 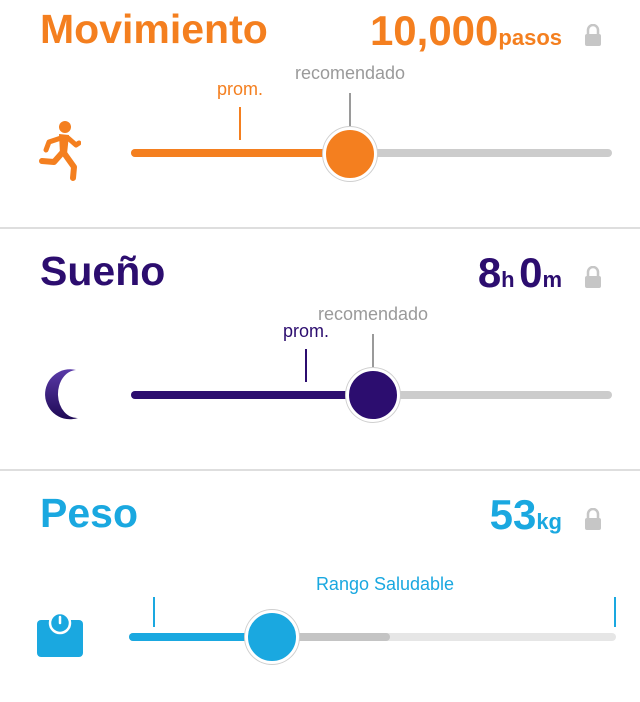 I want to click on sleep-minutes: 0, so click(x=531, y=272).